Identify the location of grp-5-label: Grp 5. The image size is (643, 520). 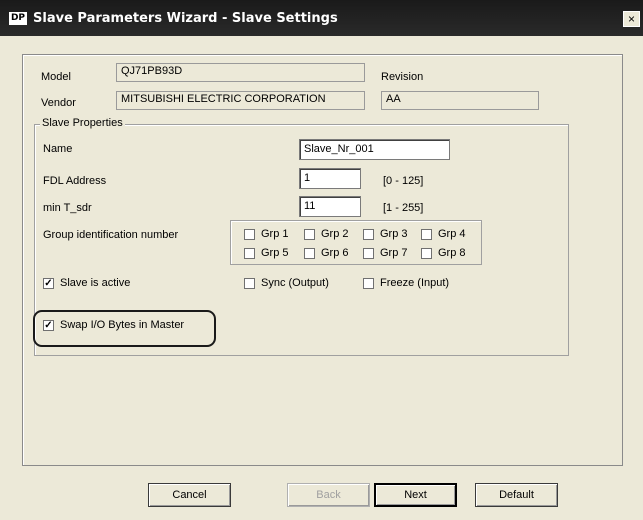
(275, 253).